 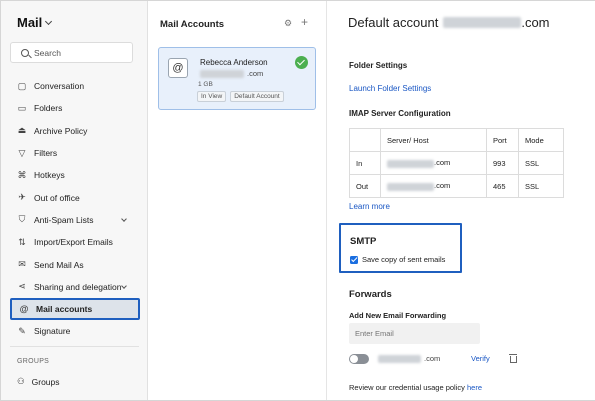 What do you see at coordinates (404, 259) in the screenshot?
I see `checkbox-label: Save copy of sent emails` at bounding box center [404, 259].